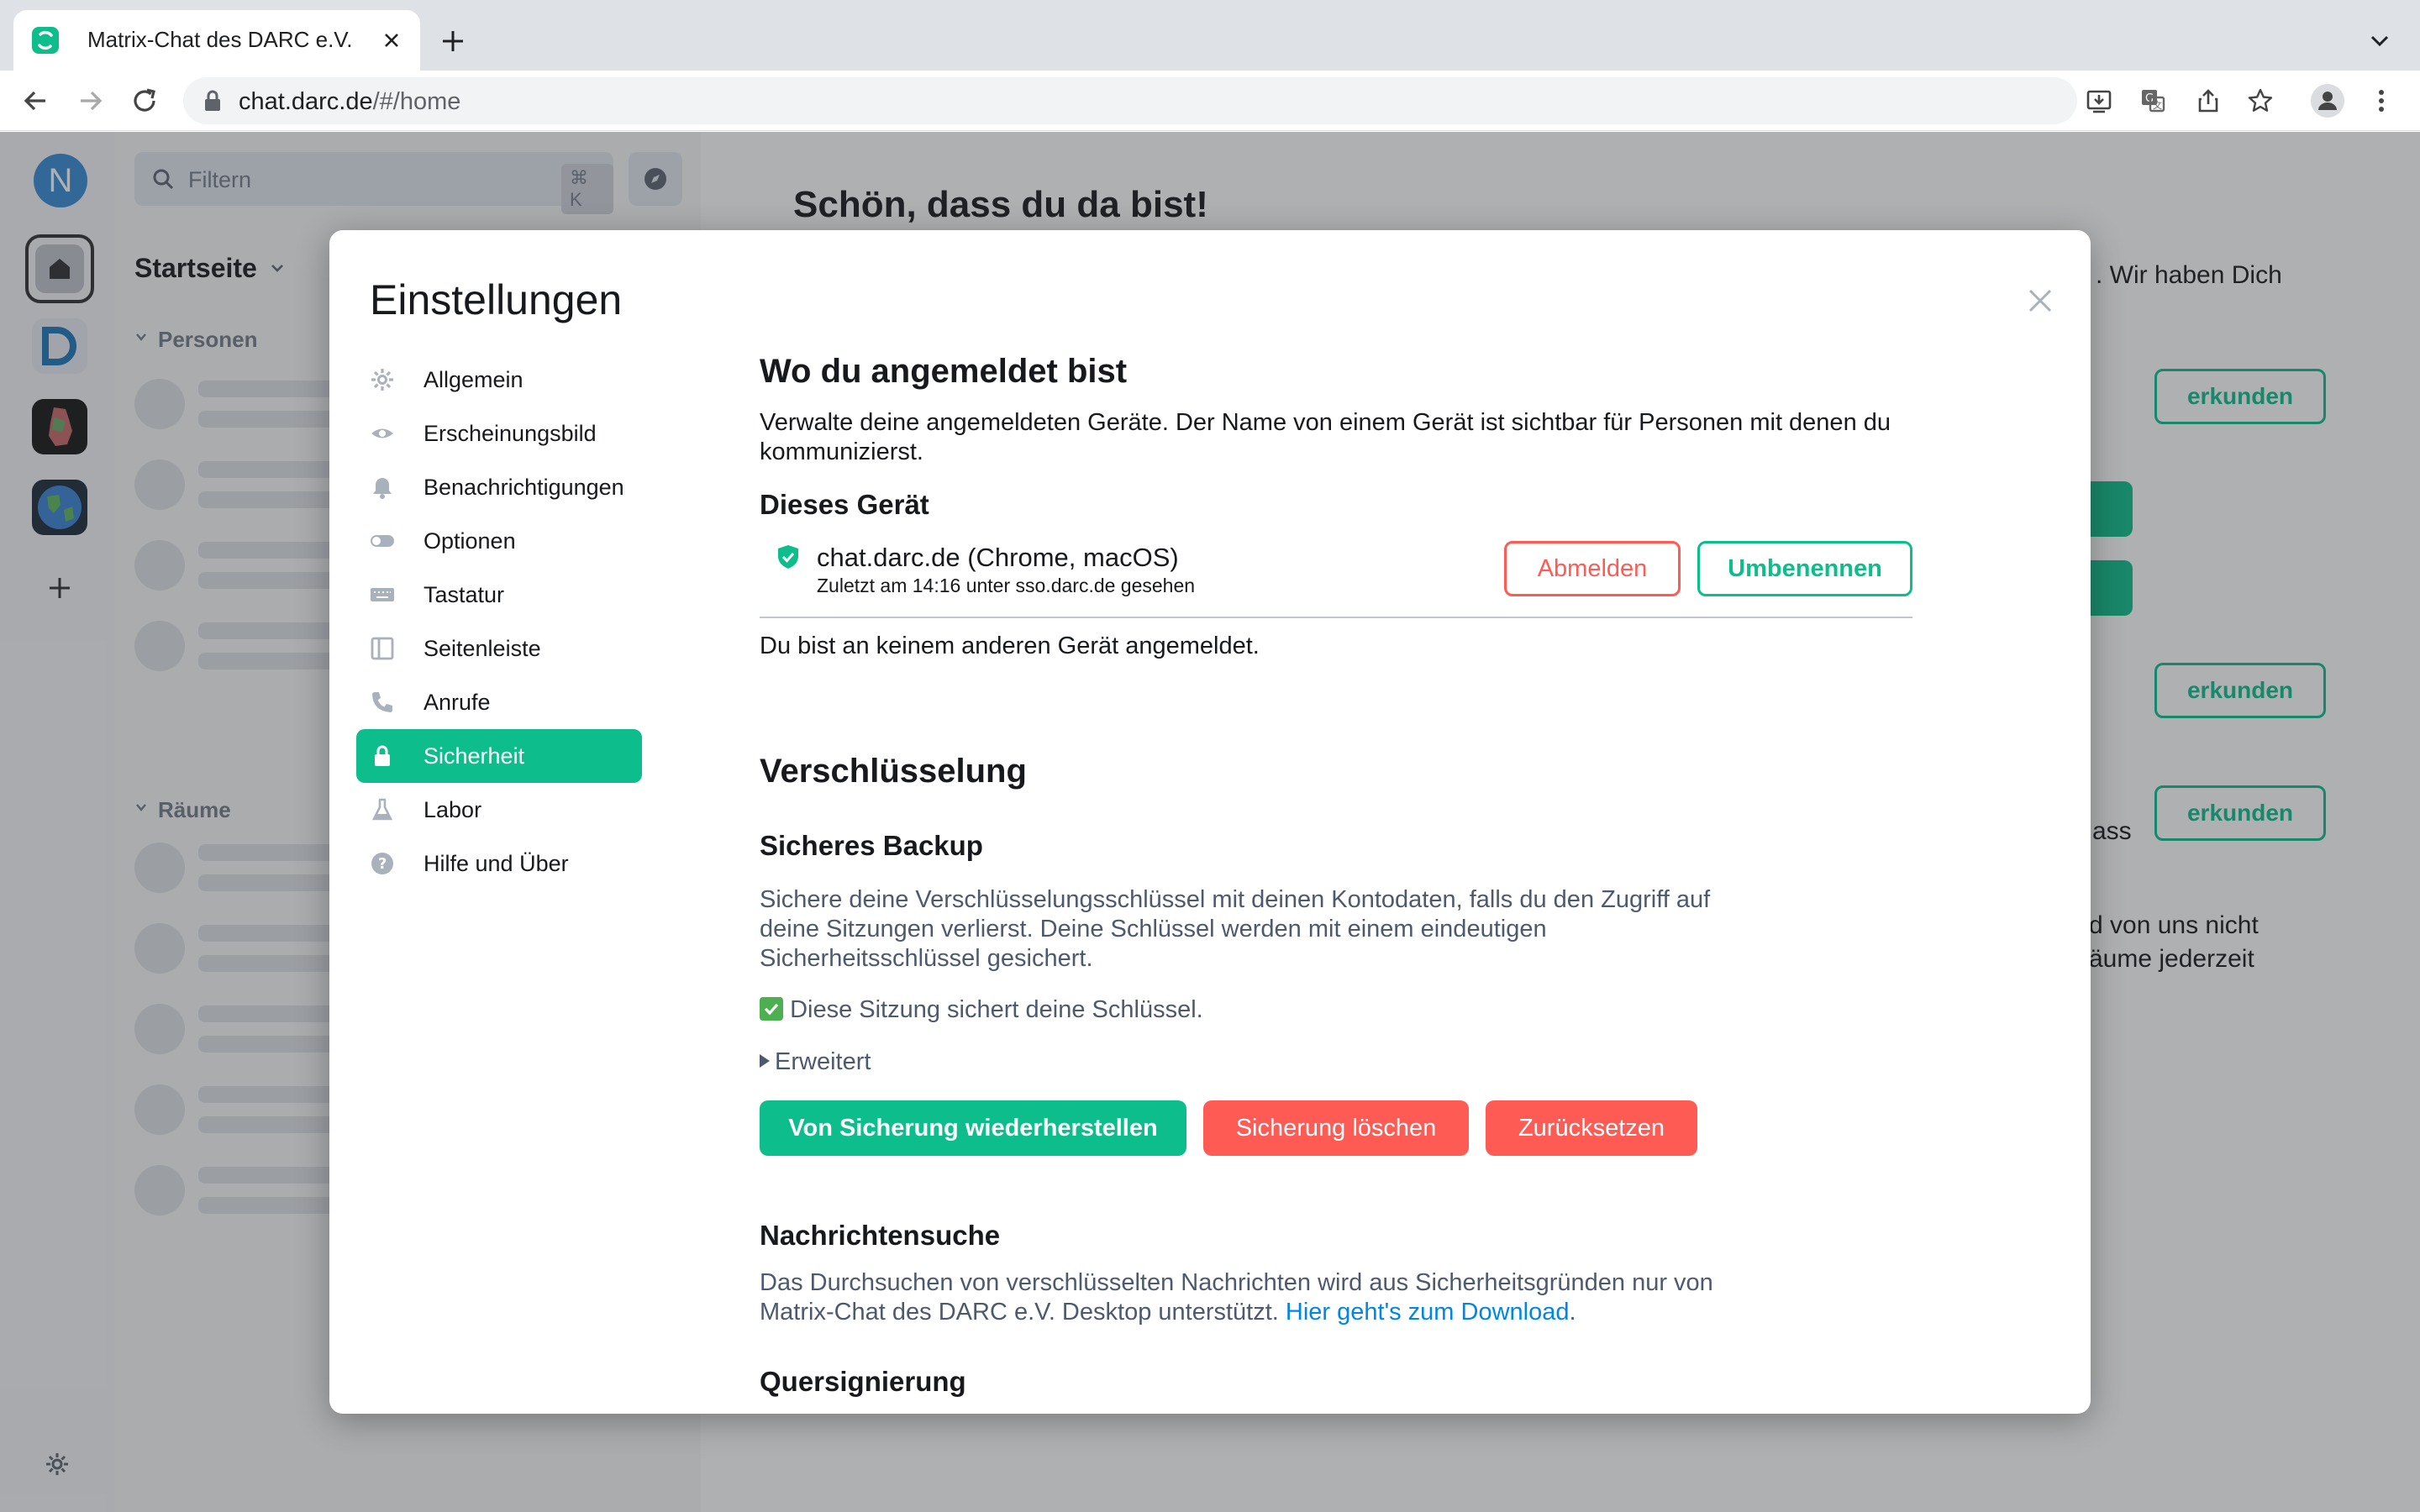  I want to click on new-tab-icon, so click(453, 41).